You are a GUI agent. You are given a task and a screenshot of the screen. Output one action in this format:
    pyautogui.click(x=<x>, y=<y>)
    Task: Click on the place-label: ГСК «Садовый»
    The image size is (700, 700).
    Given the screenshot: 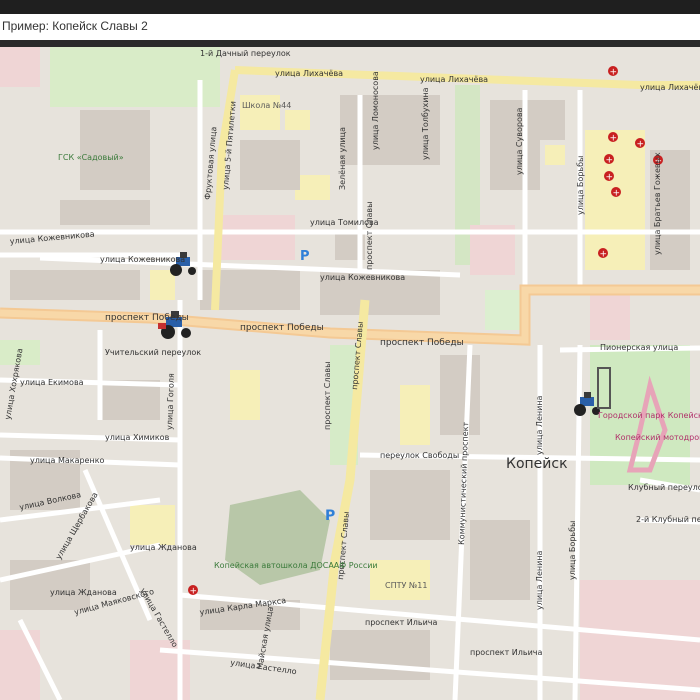 What is the action you would take?
    pyautogui.click(x=91, y=157)
    